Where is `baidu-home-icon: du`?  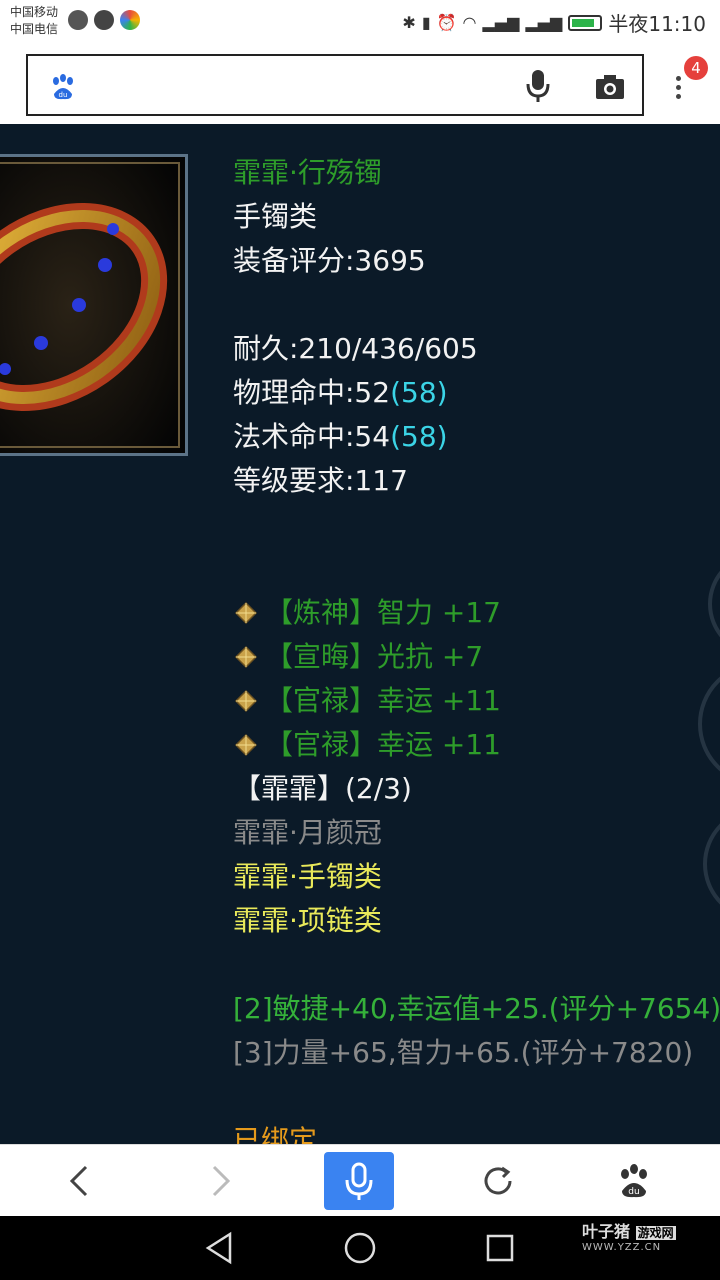 baidu-home-icon: du is located at coordinates (634, 1181).